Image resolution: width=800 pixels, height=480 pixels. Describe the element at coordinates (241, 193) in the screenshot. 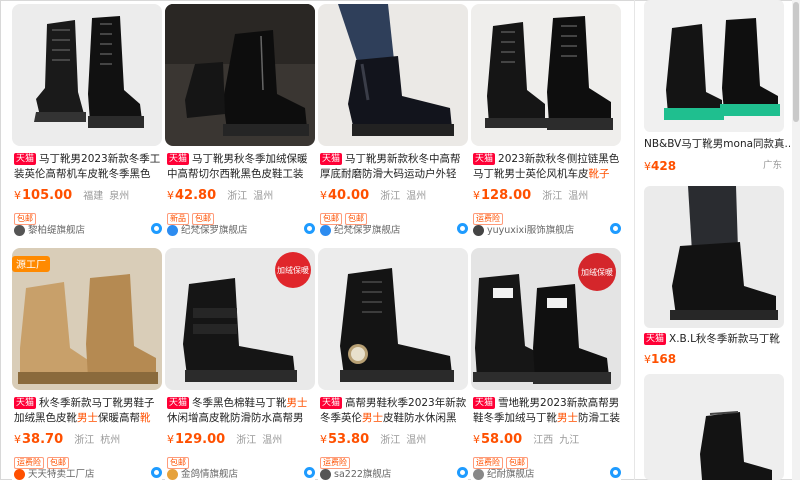

I see `price-row: ¥42.80 浙江 温州` at that location.